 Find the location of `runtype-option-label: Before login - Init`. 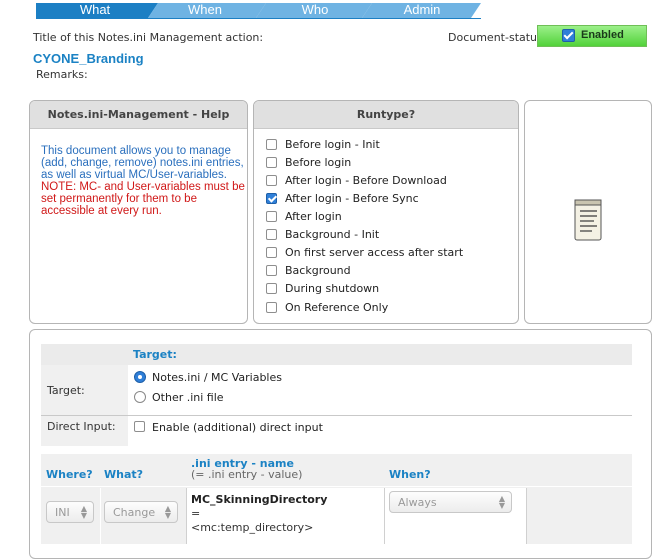

runtype-option-label: Before login - Init is located at coordinates (332, 144).